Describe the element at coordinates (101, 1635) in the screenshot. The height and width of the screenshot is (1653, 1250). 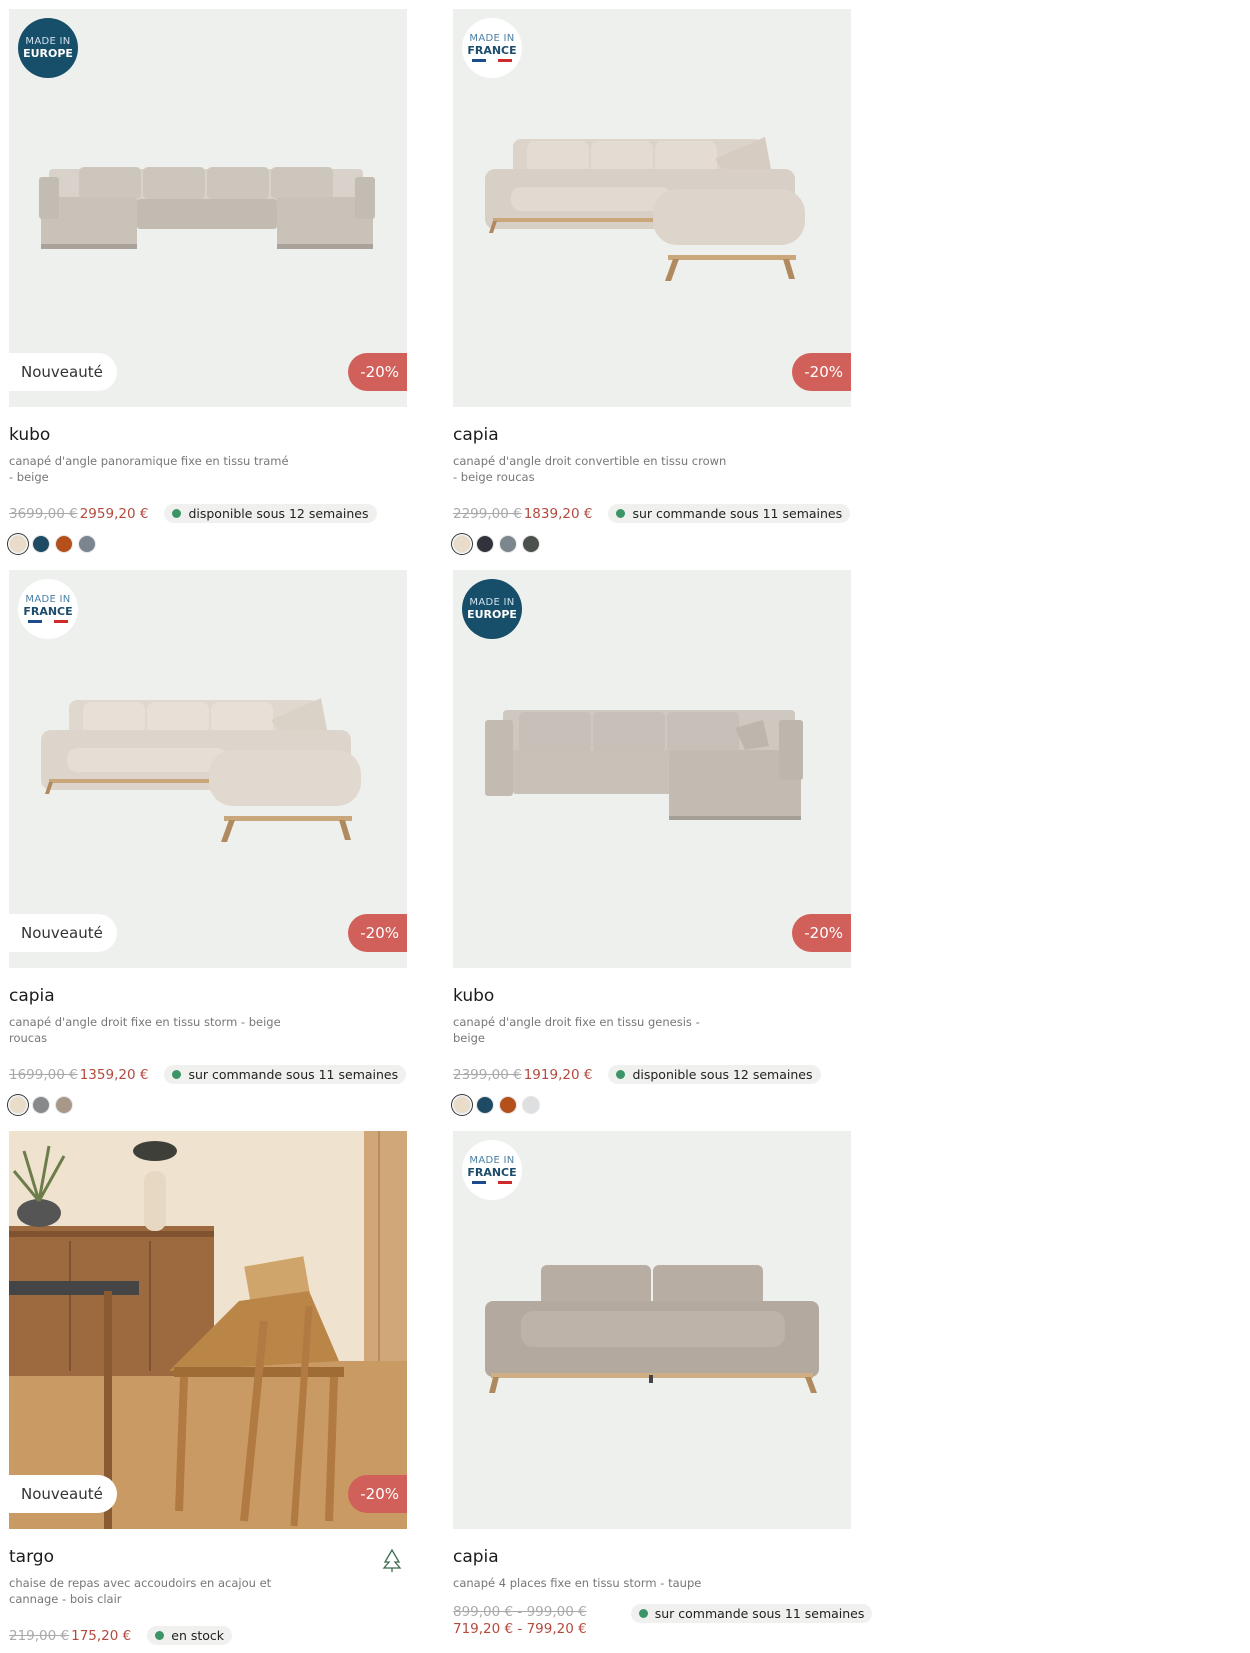
I see `new-price: 175,20 €` at that location.